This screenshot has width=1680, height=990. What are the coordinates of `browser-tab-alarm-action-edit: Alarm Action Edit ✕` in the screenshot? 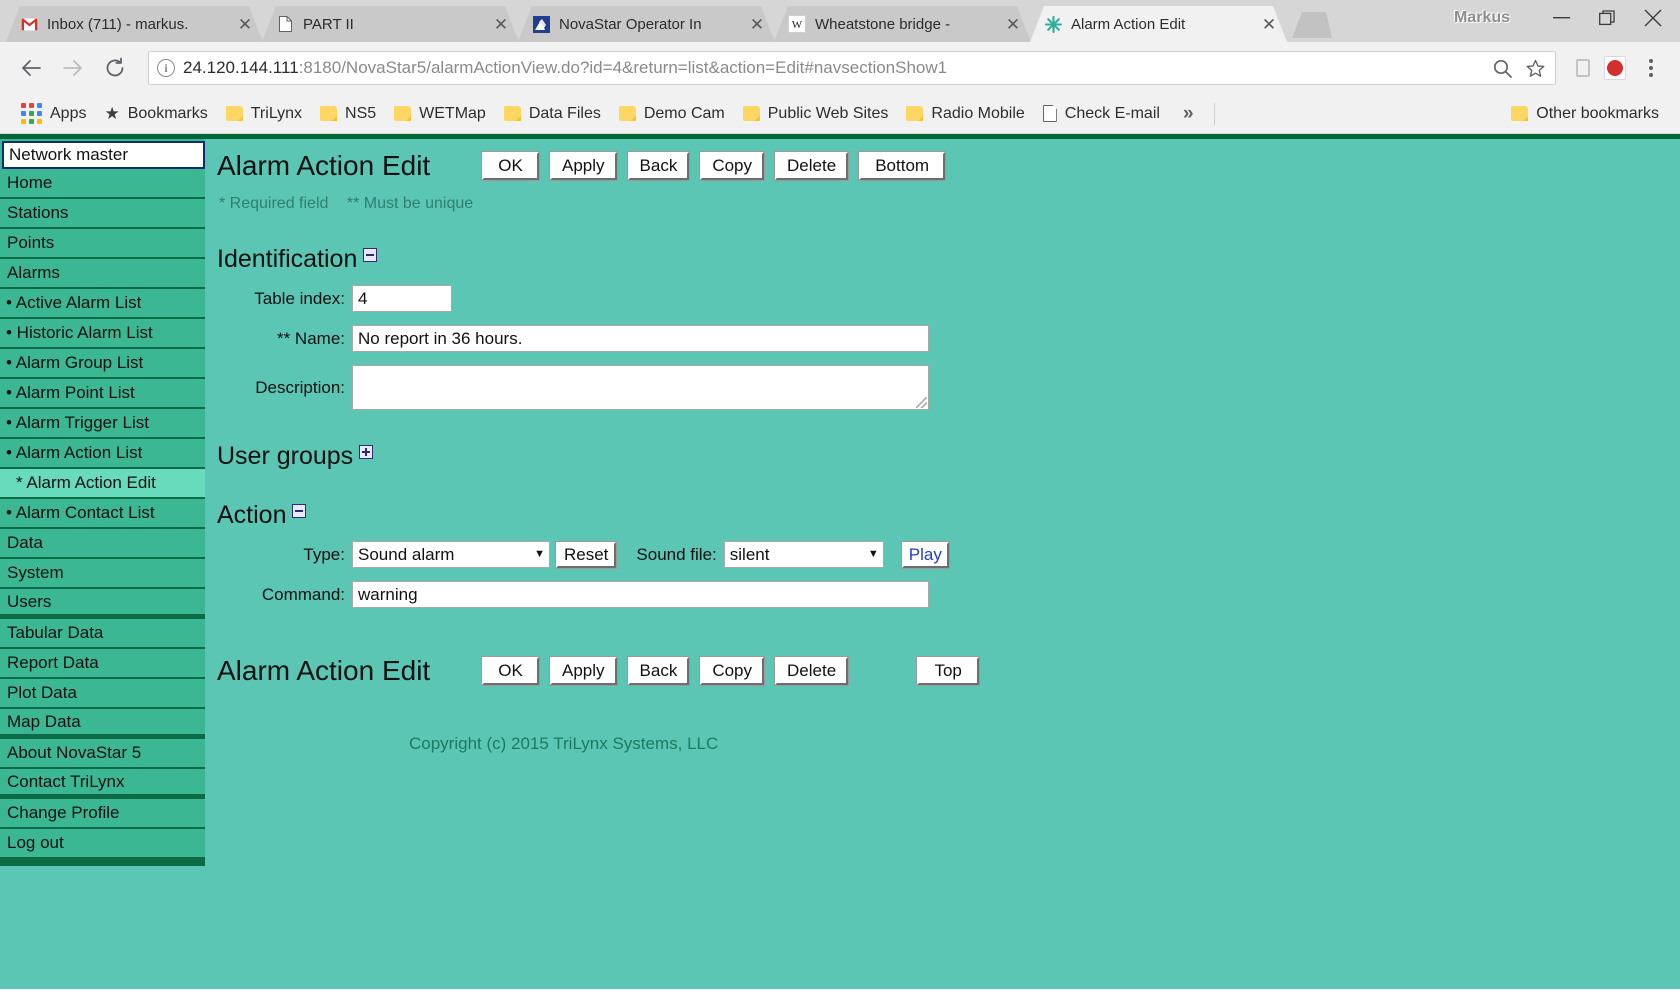 It's located at (1158, 24).